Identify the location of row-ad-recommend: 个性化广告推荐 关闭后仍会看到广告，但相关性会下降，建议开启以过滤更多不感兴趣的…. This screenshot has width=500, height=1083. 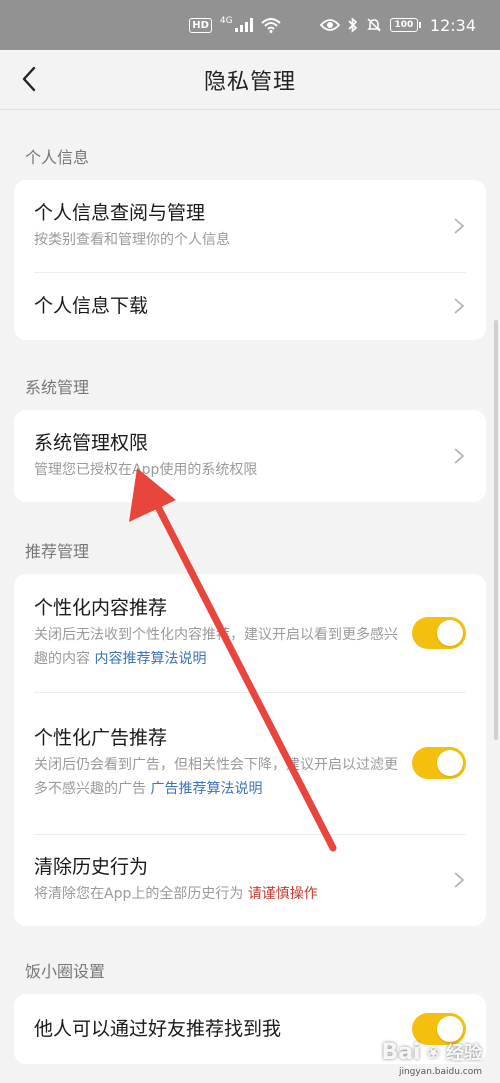
(250, 763).